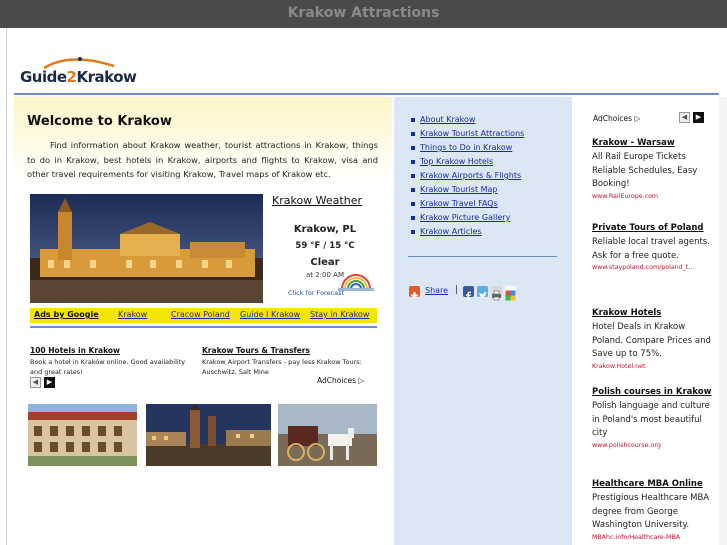 The height and width of the screenshot is (545, 727). Describe the element at coordinates (82, 435) in the screenshot. I see `wawel-courtyard-photo` at that location.